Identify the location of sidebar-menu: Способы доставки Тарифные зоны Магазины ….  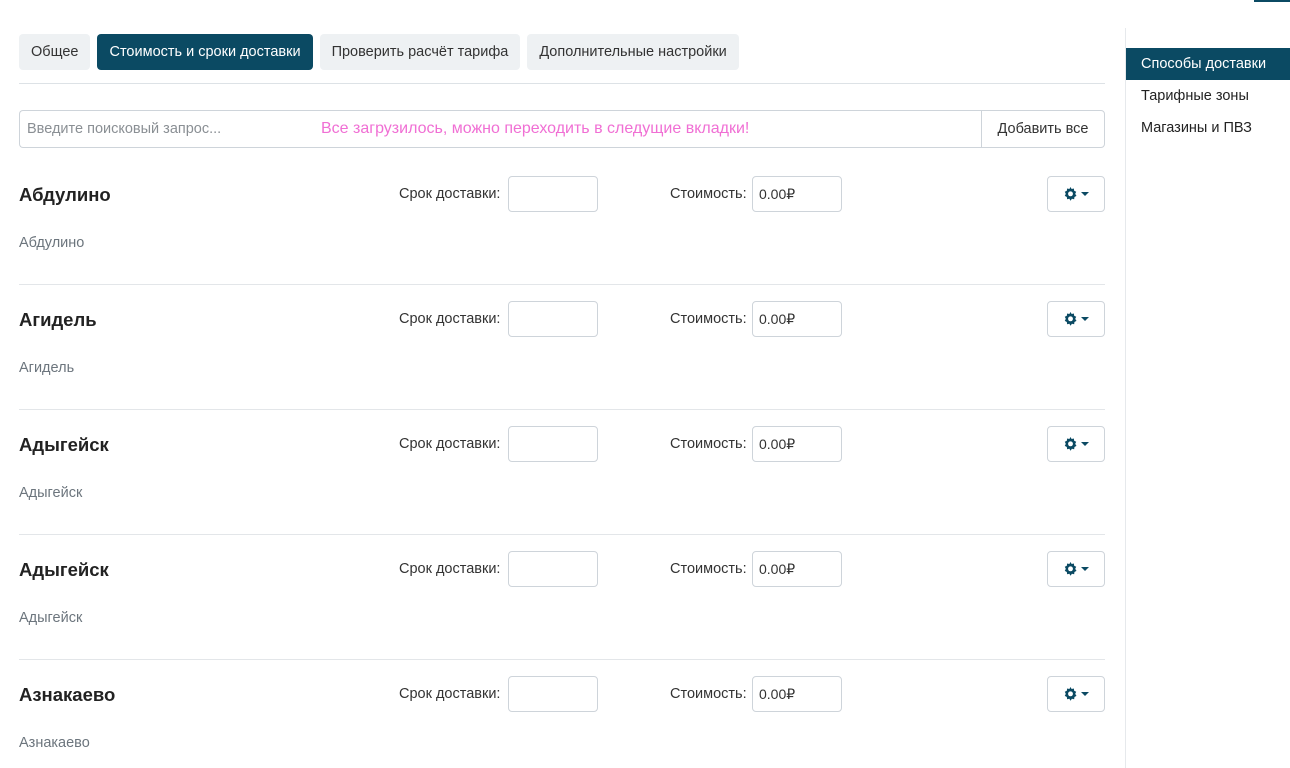
(1208, 96).